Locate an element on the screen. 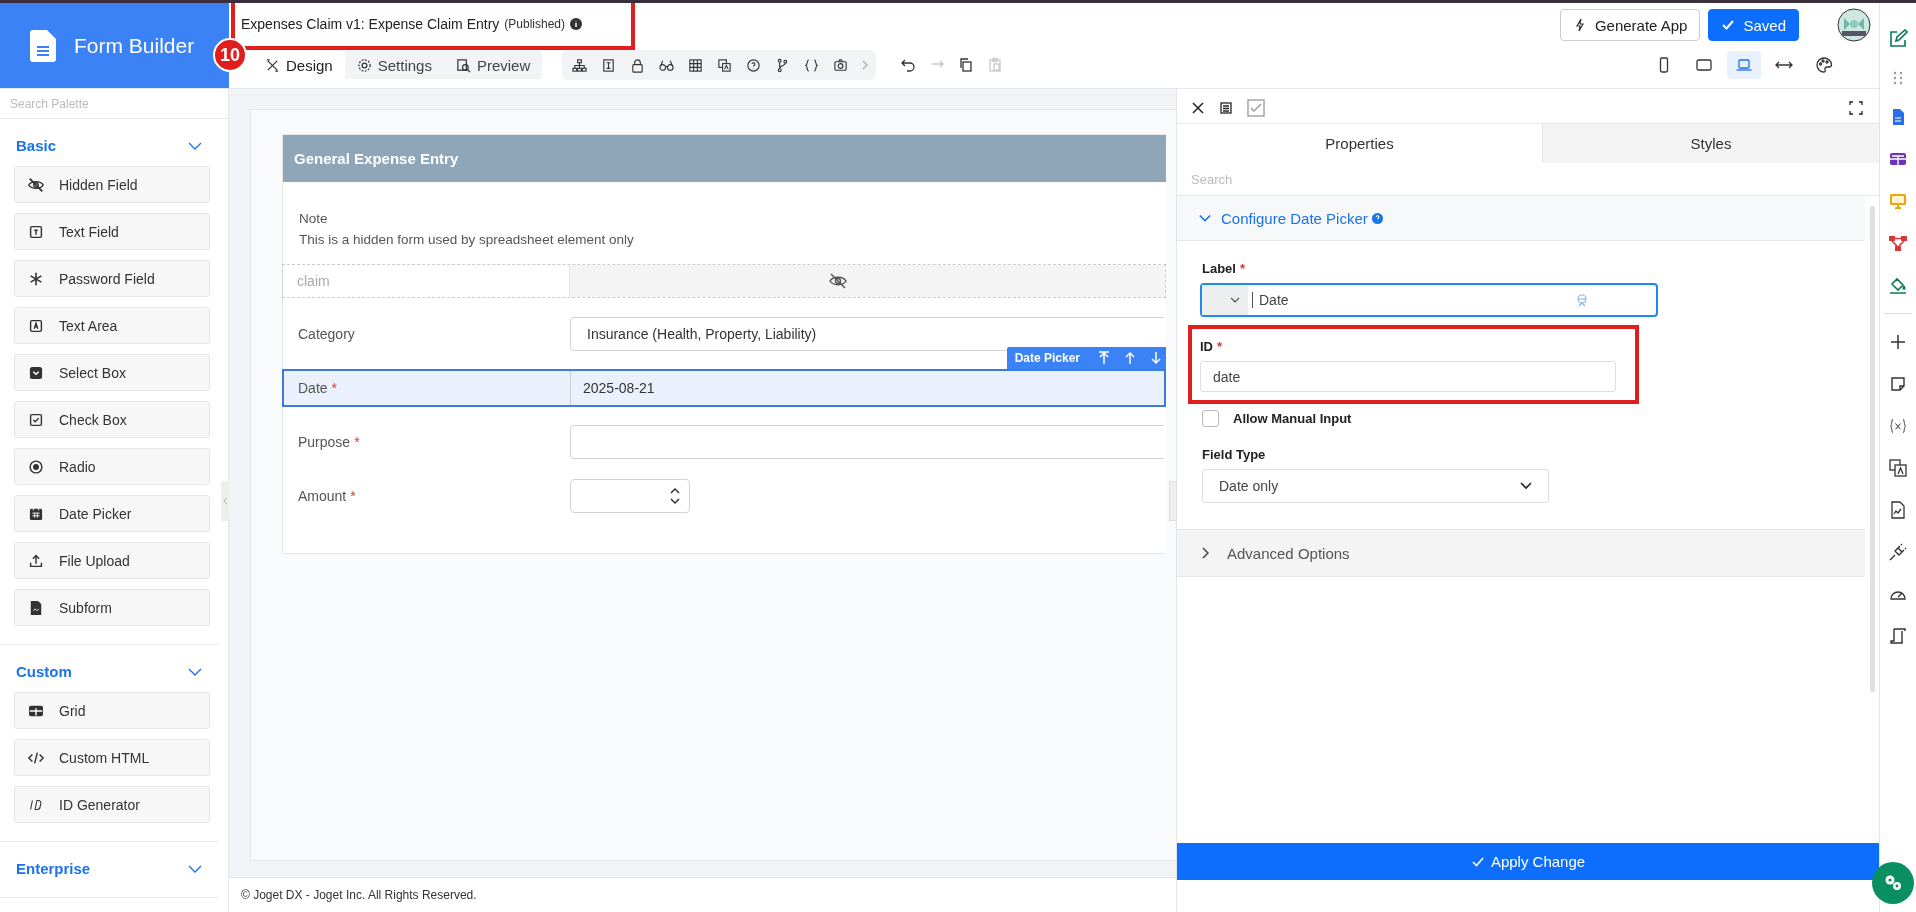  palette-item-label: Date Picker is located at coordinates (95, 513).